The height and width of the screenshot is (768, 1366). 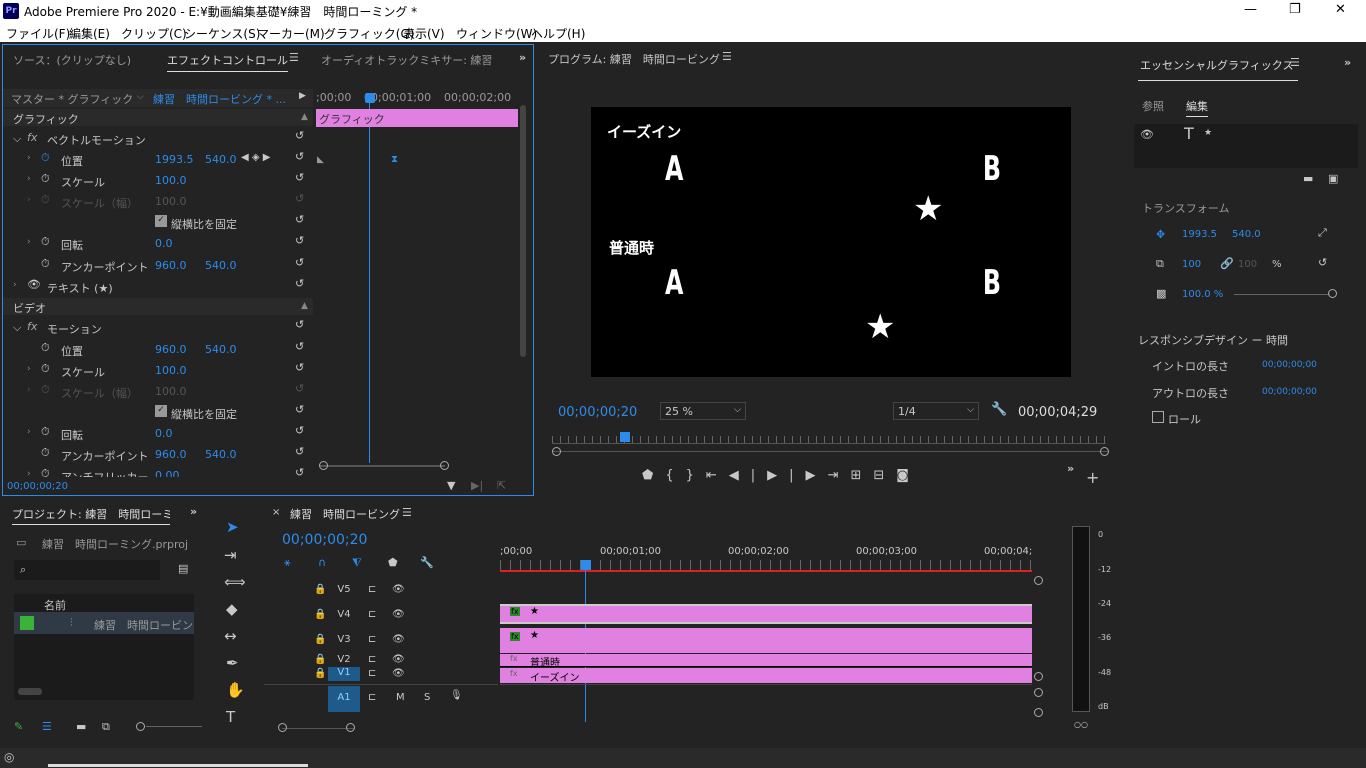 What do you see at coordinates (1199, 234) in the screenshot?
I see `position-x: 1993.5` at bounding box center [1199, 234].